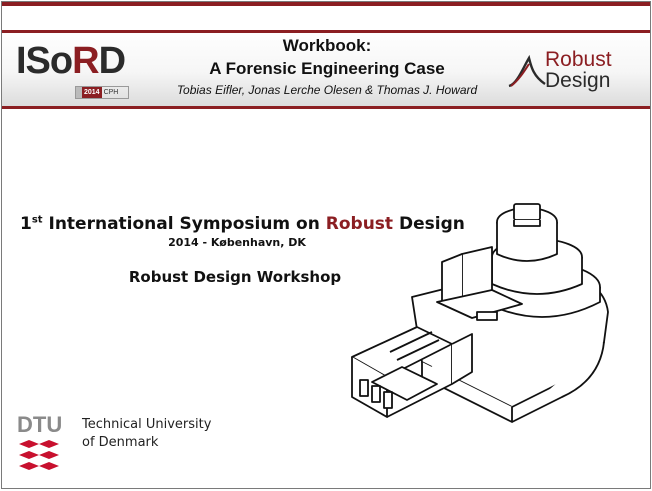 The height and width of the screenshot is (491, 652). What do you see at coordinates (39, 424) in the screenshot?
I see `dtu-logo-letters: DTU` at bounding box center [39, 424].